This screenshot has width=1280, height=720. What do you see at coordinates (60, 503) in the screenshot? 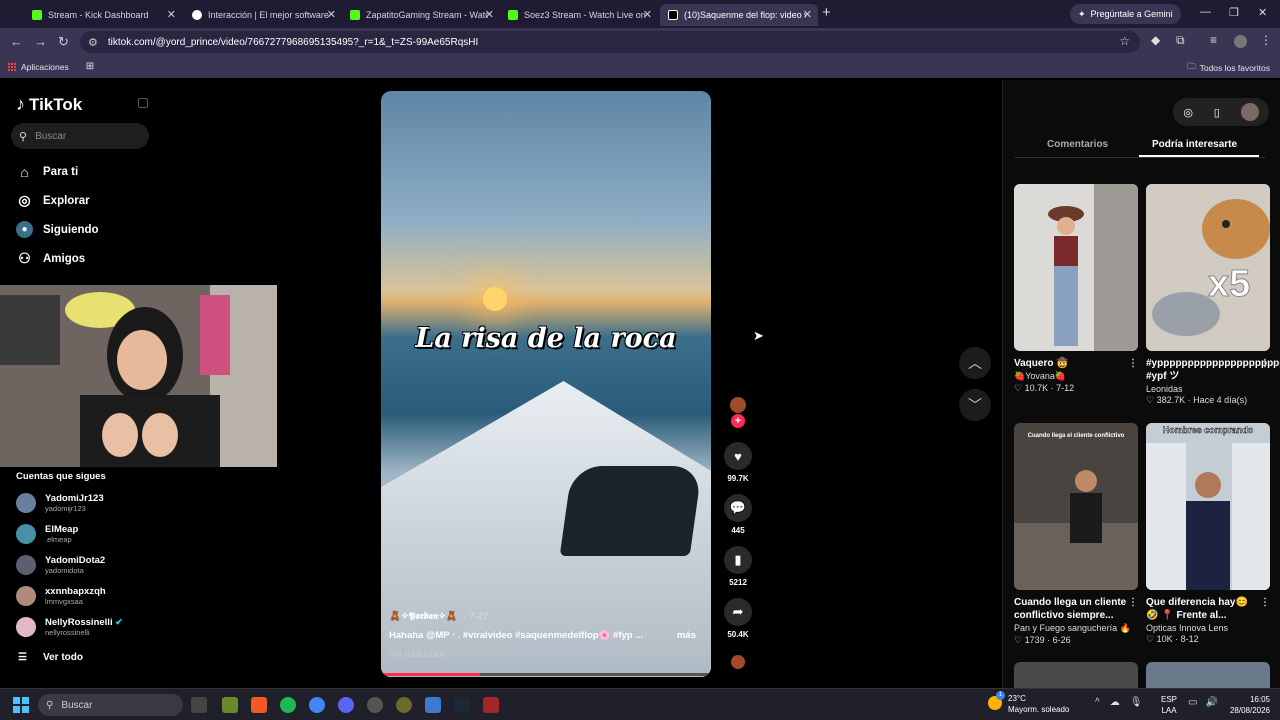
I see `account-yadomijr123: YadomiJr123 yadomijr123` at bounding box center [60, 503].